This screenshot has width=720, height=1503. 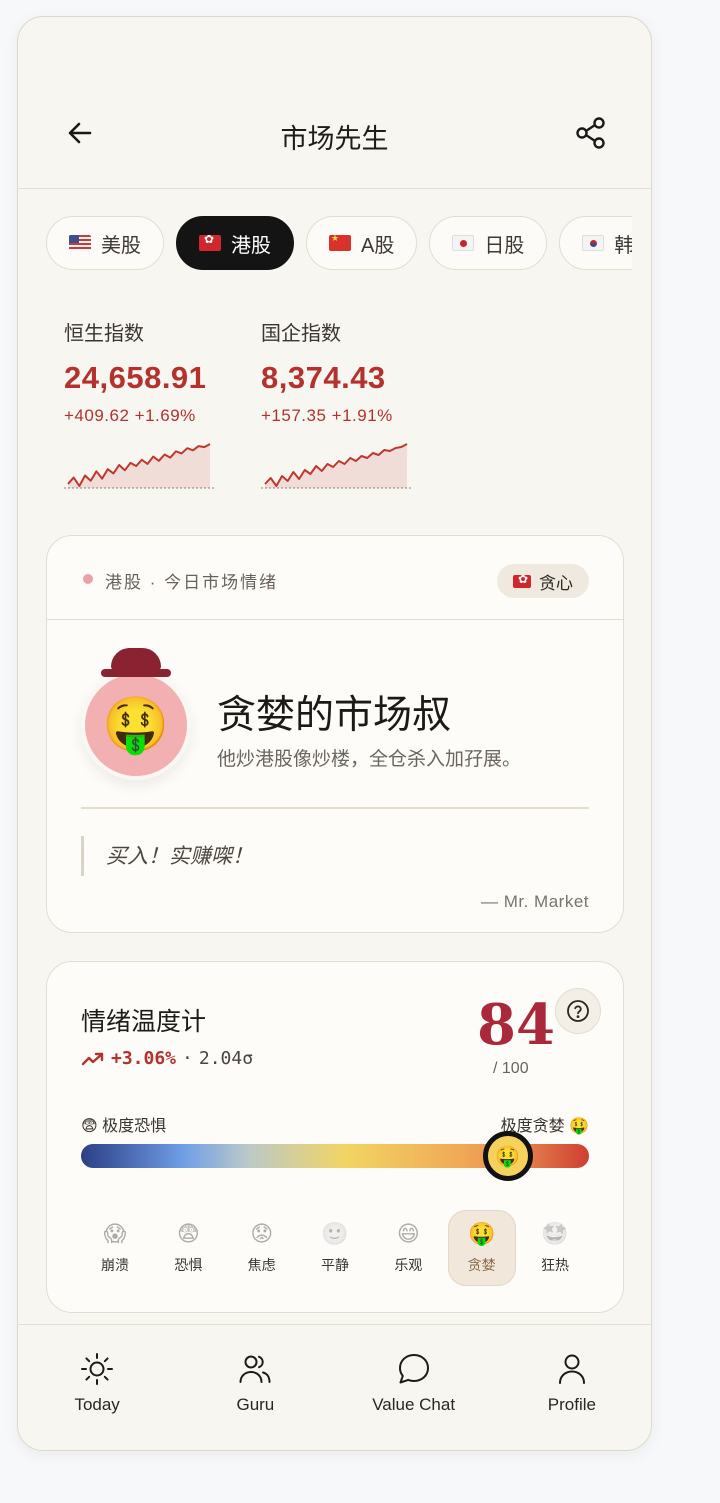 What do you see at coordinates (463, 243) in the screenshot?
I see `jp-flag-icon` at bounding box center [463, 243].